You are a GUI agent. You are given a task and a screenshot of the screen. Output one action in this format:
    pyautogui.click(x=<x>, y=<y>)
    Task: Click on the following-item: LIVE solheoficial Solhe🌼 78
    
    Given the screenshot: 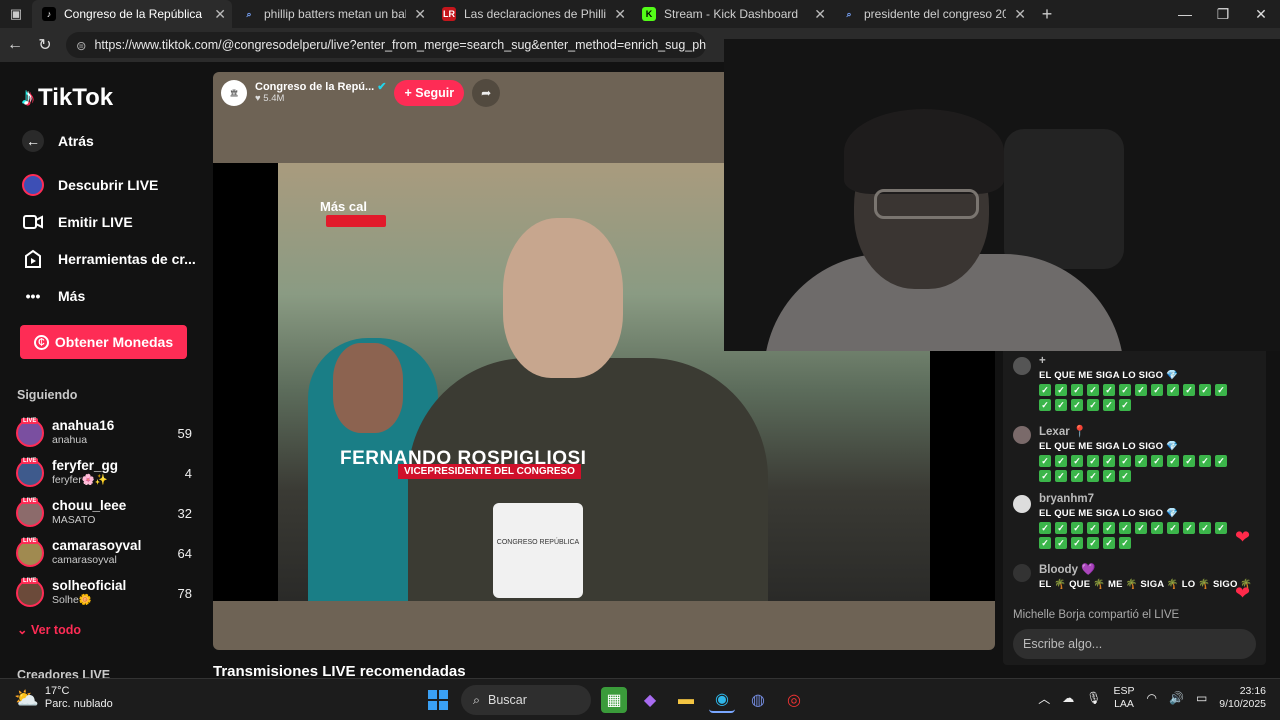 What is the action you would take?
    pyautogui.click(x=104, y=593)
    